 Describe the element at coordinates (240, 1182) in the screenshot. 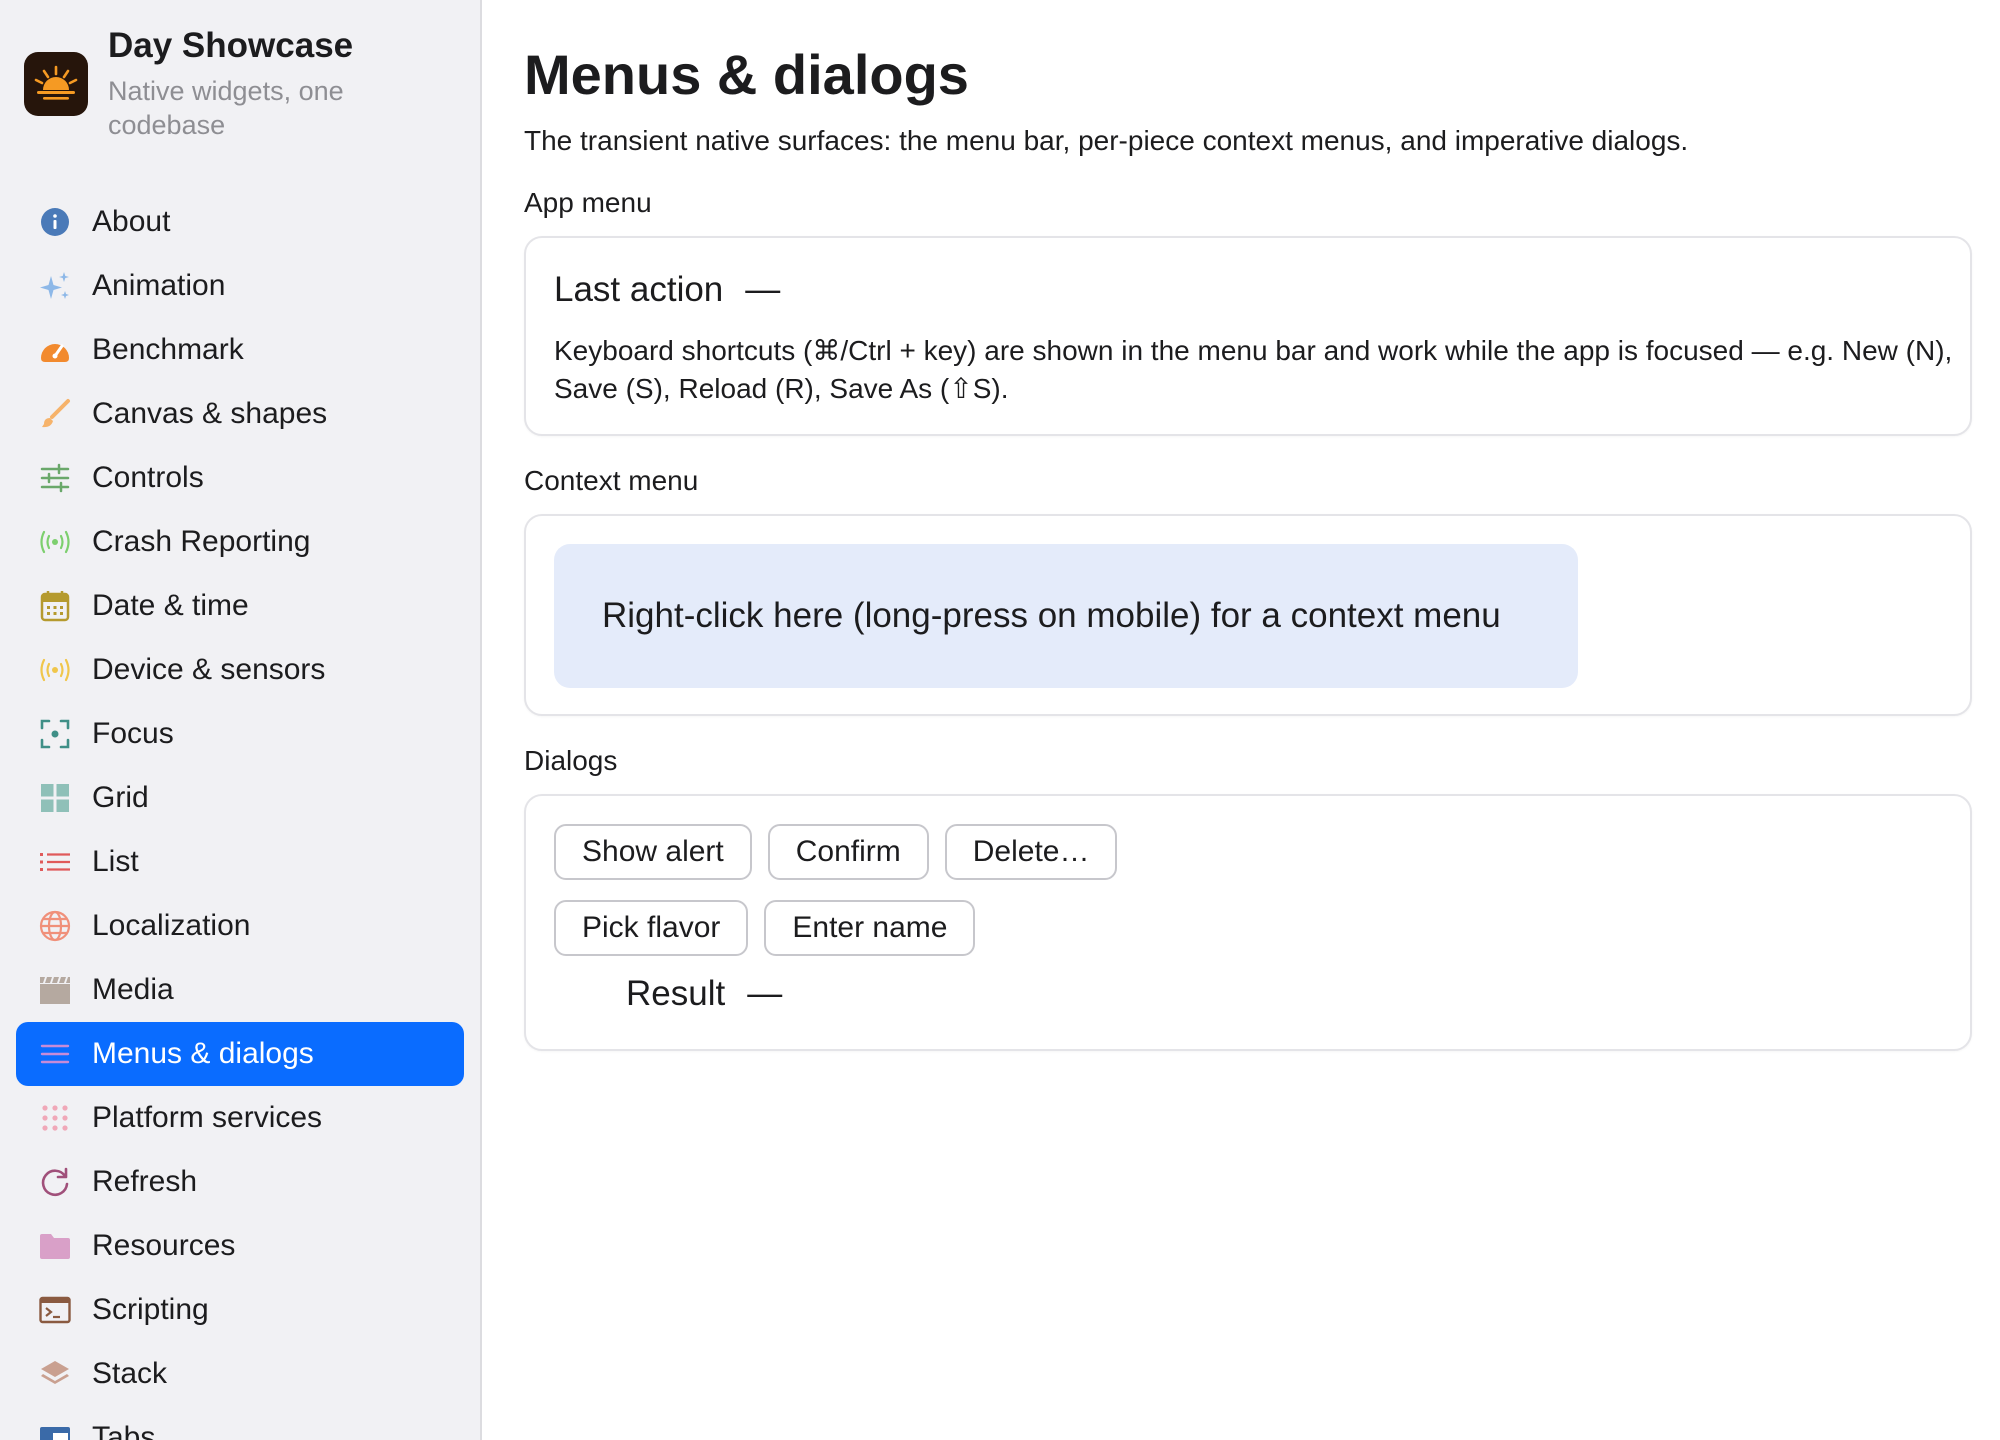

I see `sidebar-item-refresh: Refresh` at that location.